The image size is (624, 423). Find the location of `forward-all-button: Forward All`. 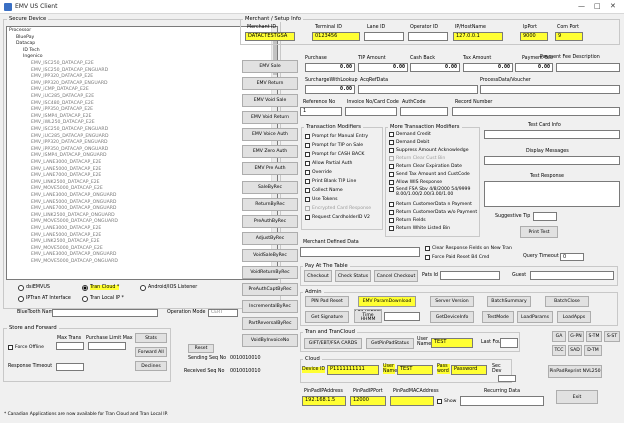

forward-all-button: Forward All is located at coordinates (151, 352).